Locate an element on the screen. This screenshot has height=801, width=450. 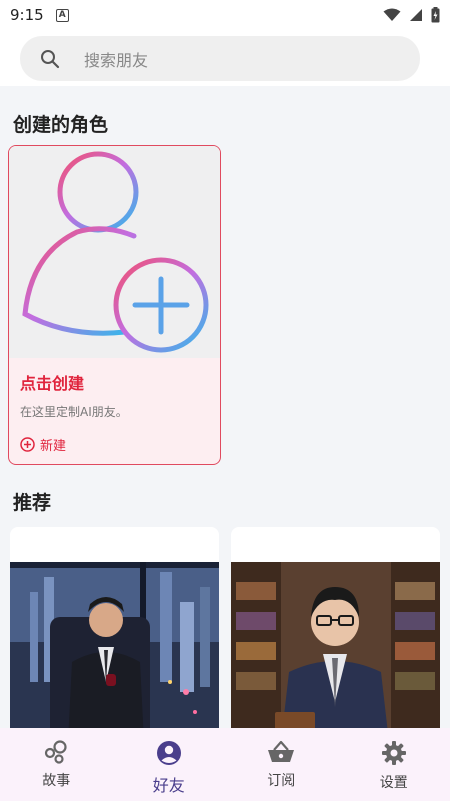
create-card-title: 点击创建 is located at coordinates (52, 383).